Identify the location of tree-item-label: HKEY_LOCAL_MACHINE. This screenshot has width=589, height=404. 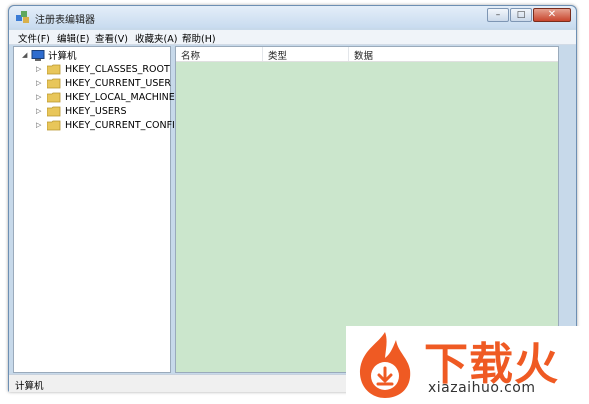
(120, 97).